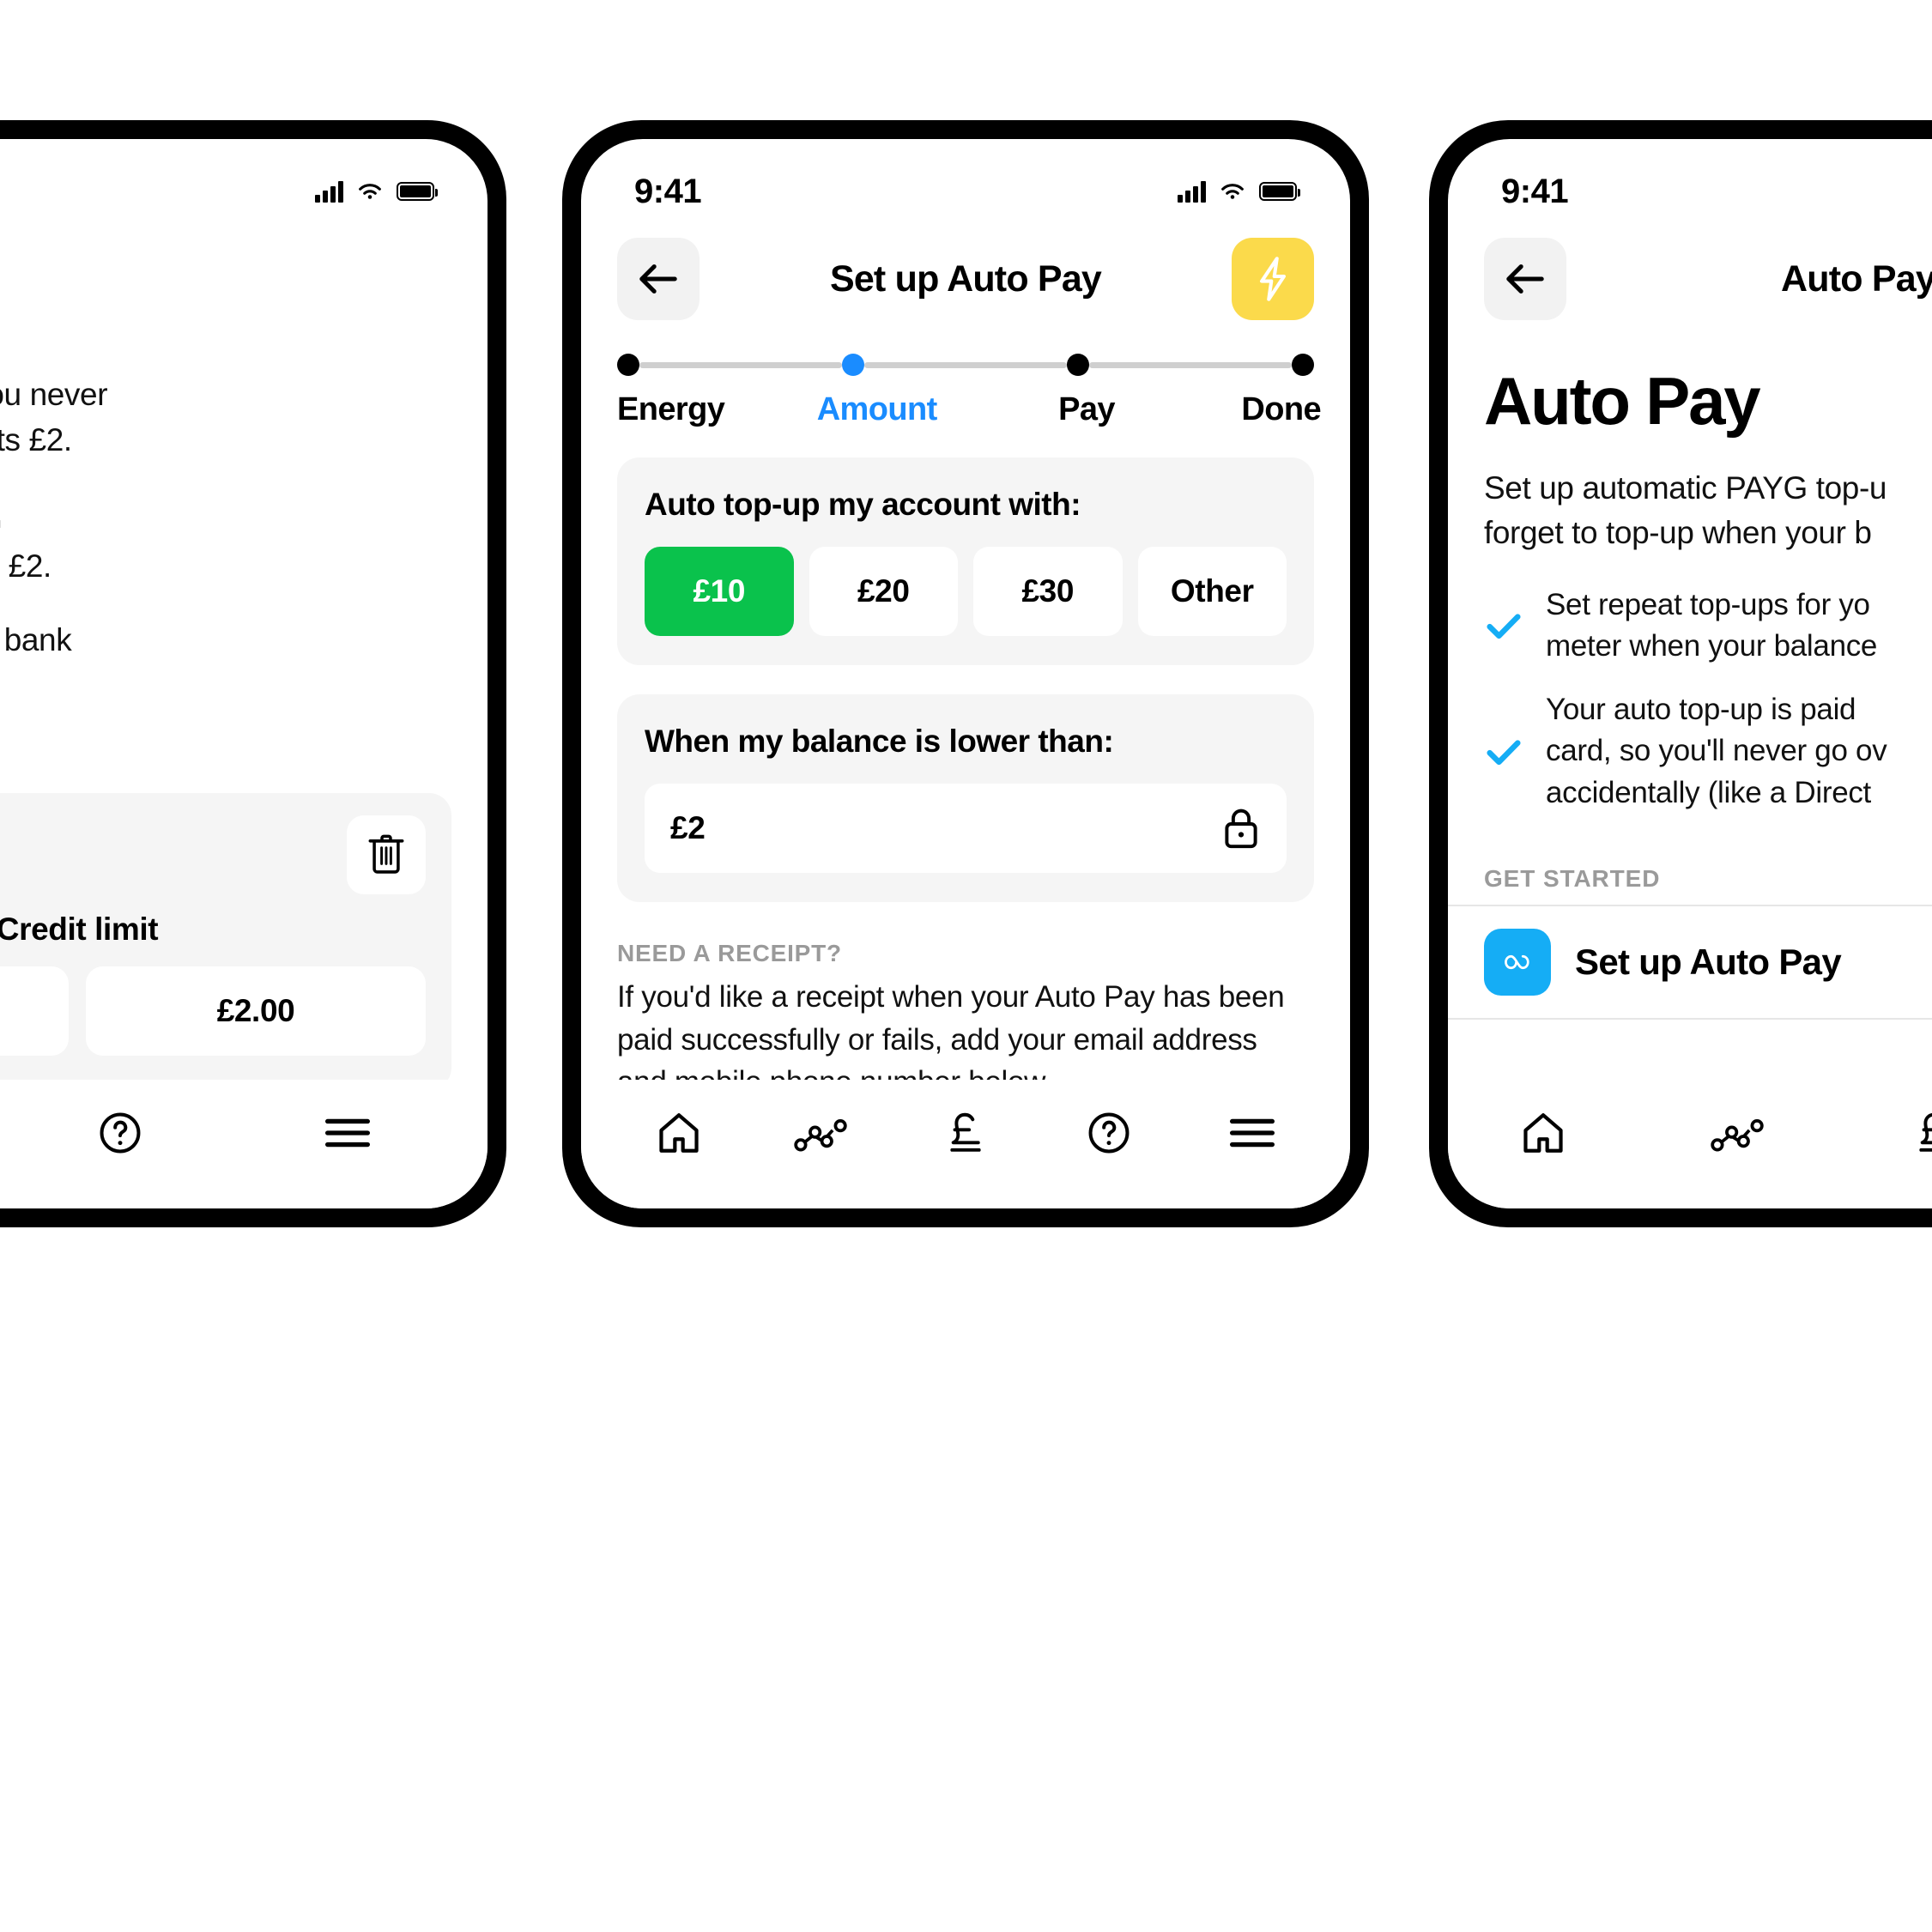  I want to click on step-label-pay: Pay, so click(1086, 409).